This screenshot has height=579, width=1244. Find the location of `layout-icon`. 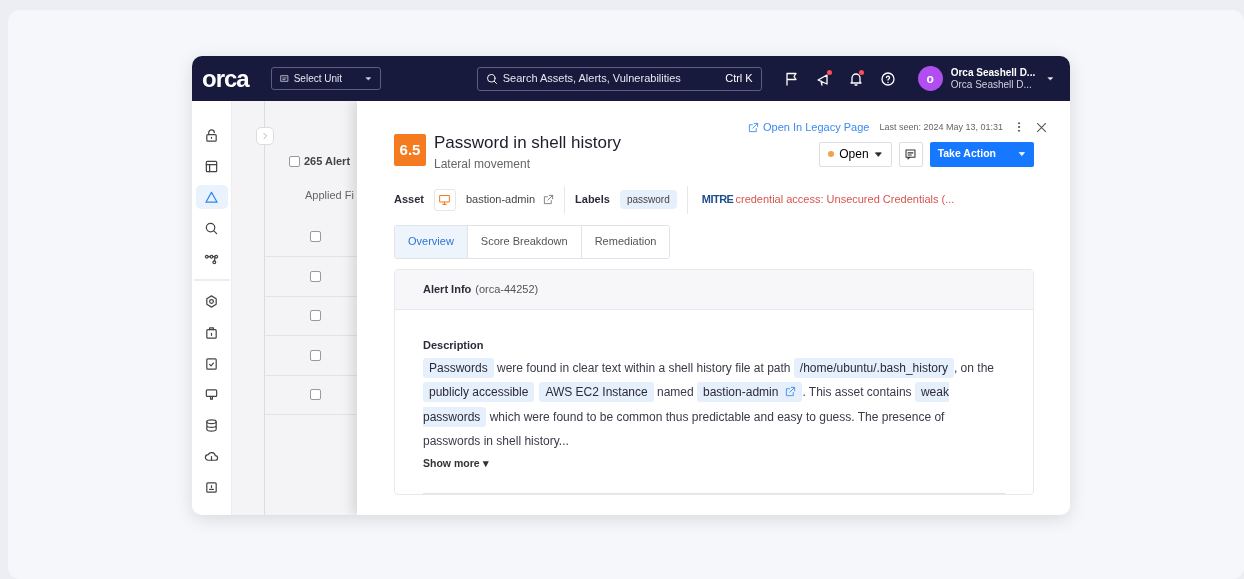

layout-icon is located at coordinates (211, 166).